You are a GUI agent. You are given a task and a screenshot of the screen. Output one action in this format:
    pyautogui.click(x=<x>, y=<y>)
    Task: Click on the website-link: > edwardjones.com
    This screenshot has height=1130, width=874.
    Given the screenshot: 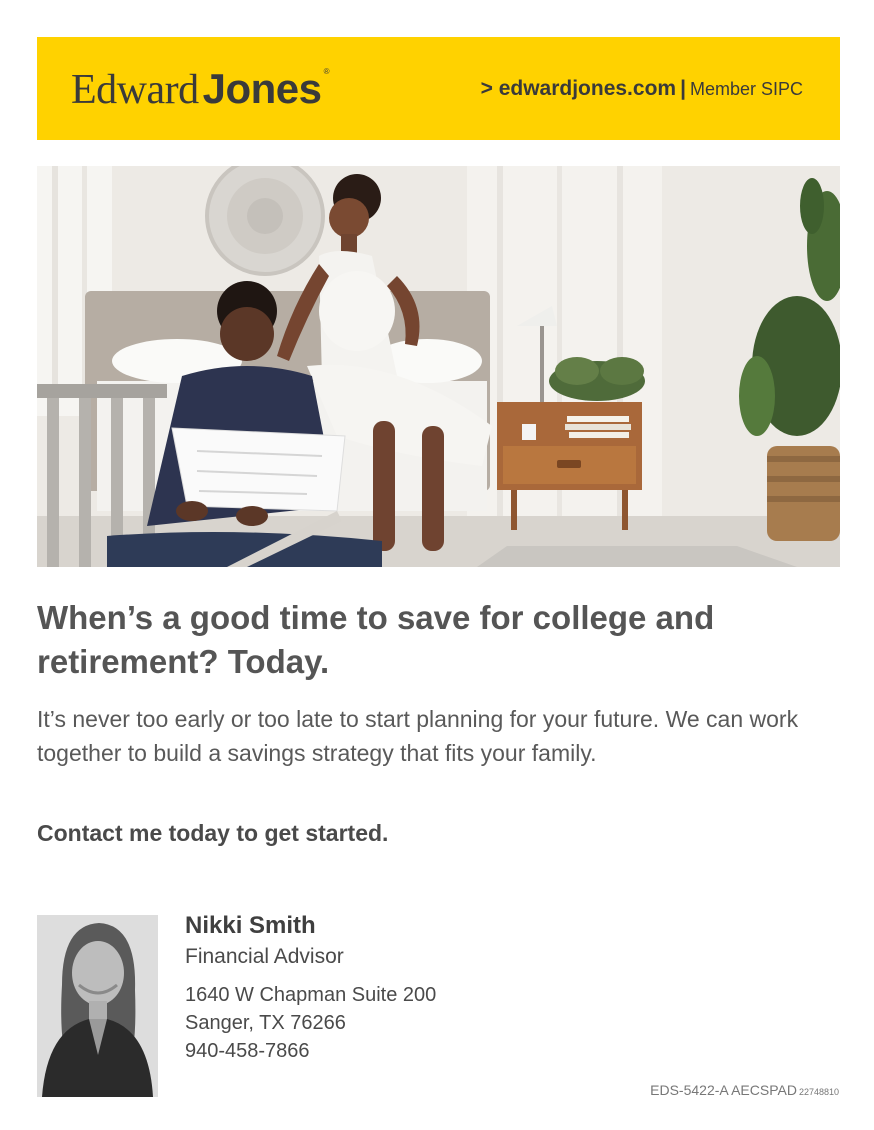 What is the action you would take?
    pyautogui.click(x=578, y=88)
    